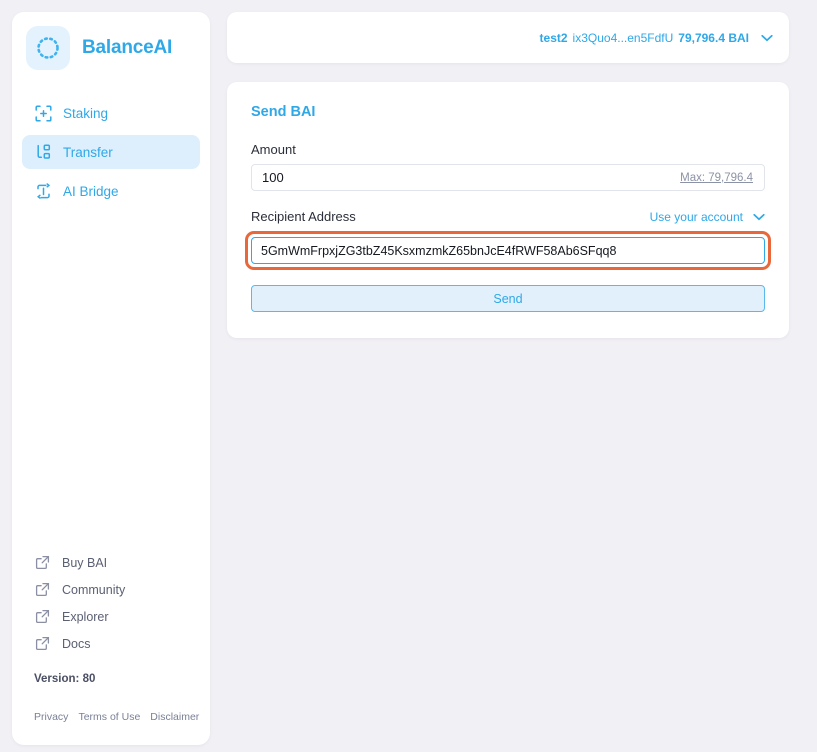  I want to click on recipient-address-input, so click(508, 250).